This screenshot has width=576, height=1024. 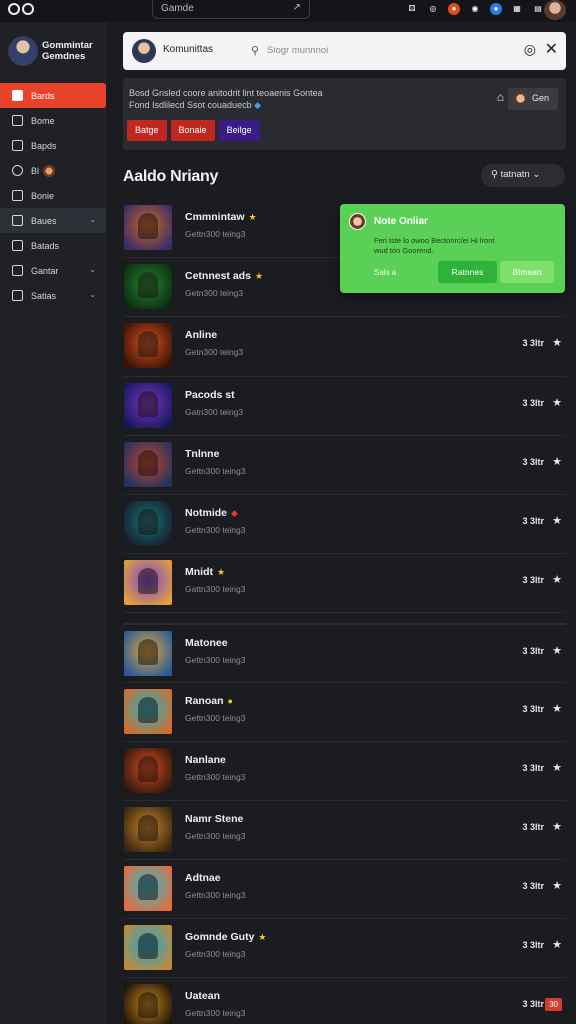 What do you see at coordinates (202, 996) in the screenshot?
I see `game-title: Uatean` at bounding box center [202, 996].